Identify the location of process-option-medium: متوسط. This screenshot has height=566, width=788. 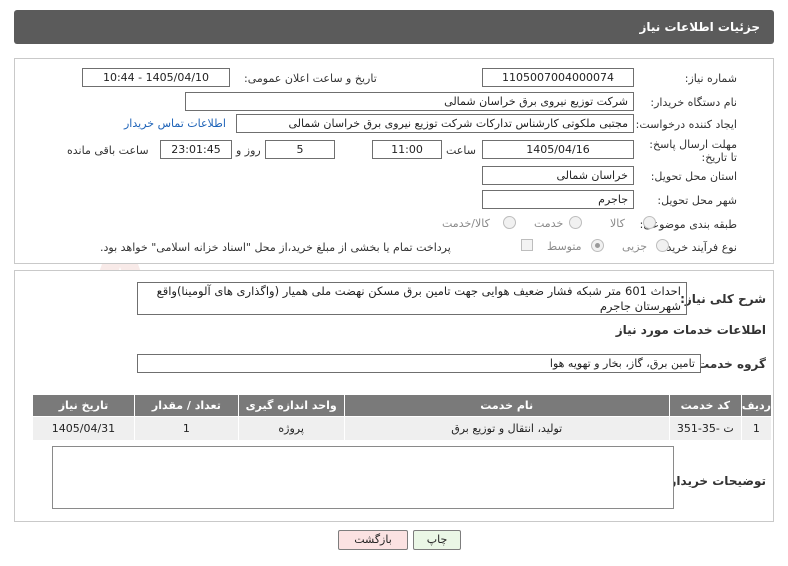
(564, 246).